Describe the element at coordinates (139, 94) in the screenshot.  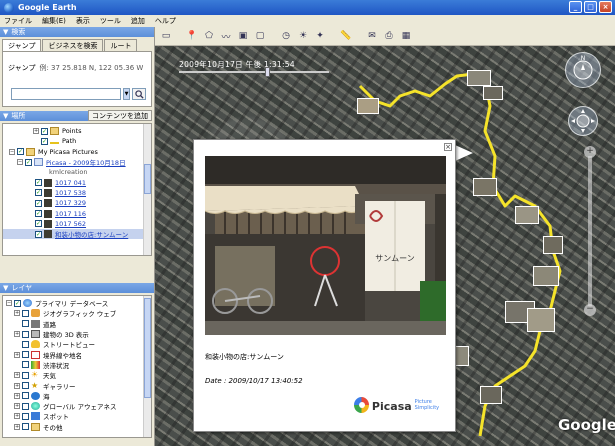
I see `search-button` at that location.